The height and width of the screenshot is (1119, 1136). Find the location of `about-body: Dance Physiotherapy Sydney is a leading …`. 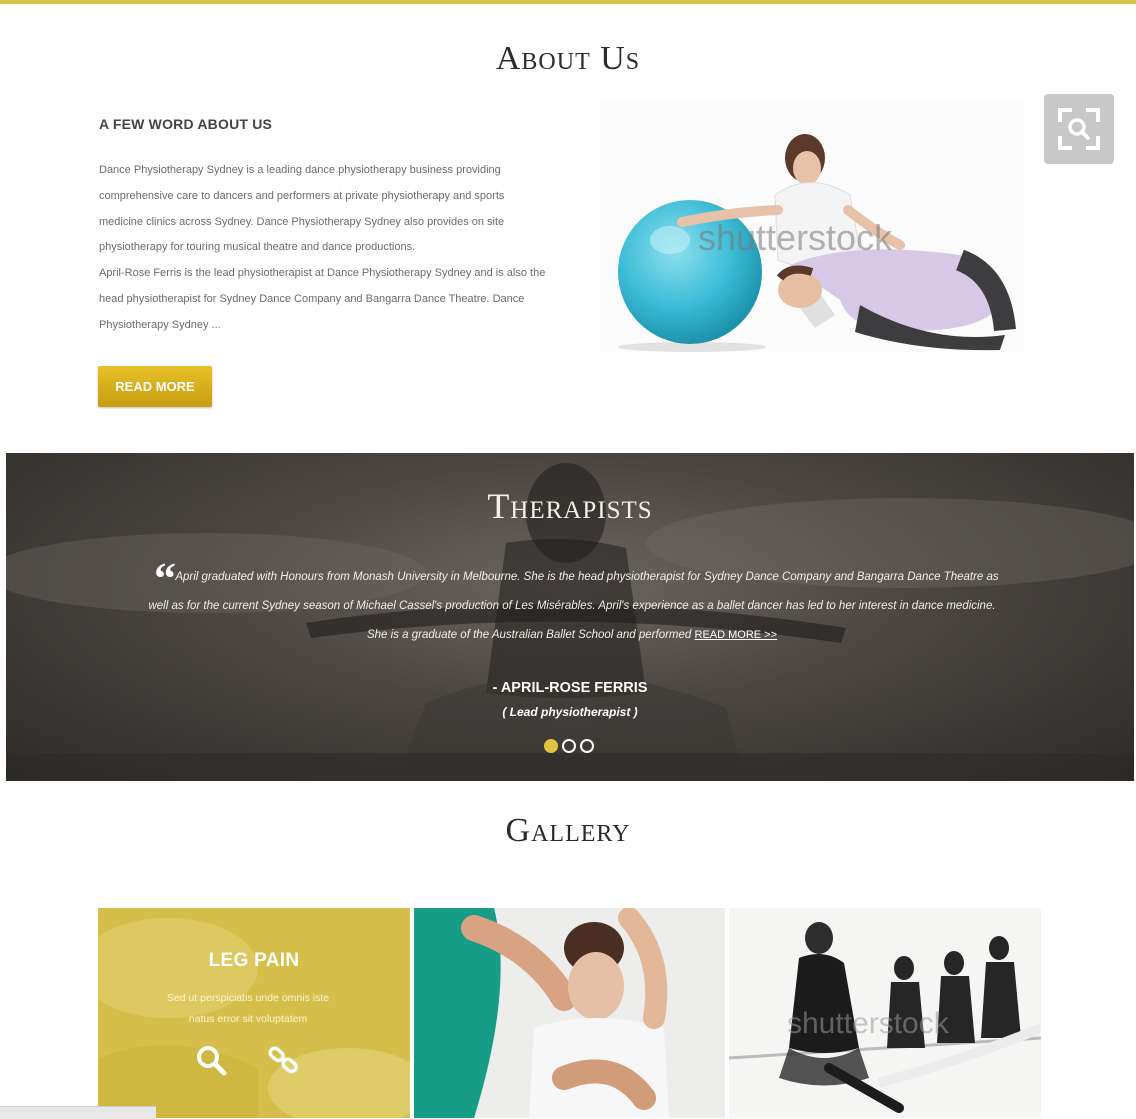

about-body: Dance Physiotherapy Sydney is a leading … is located at coordinates (324, 248).